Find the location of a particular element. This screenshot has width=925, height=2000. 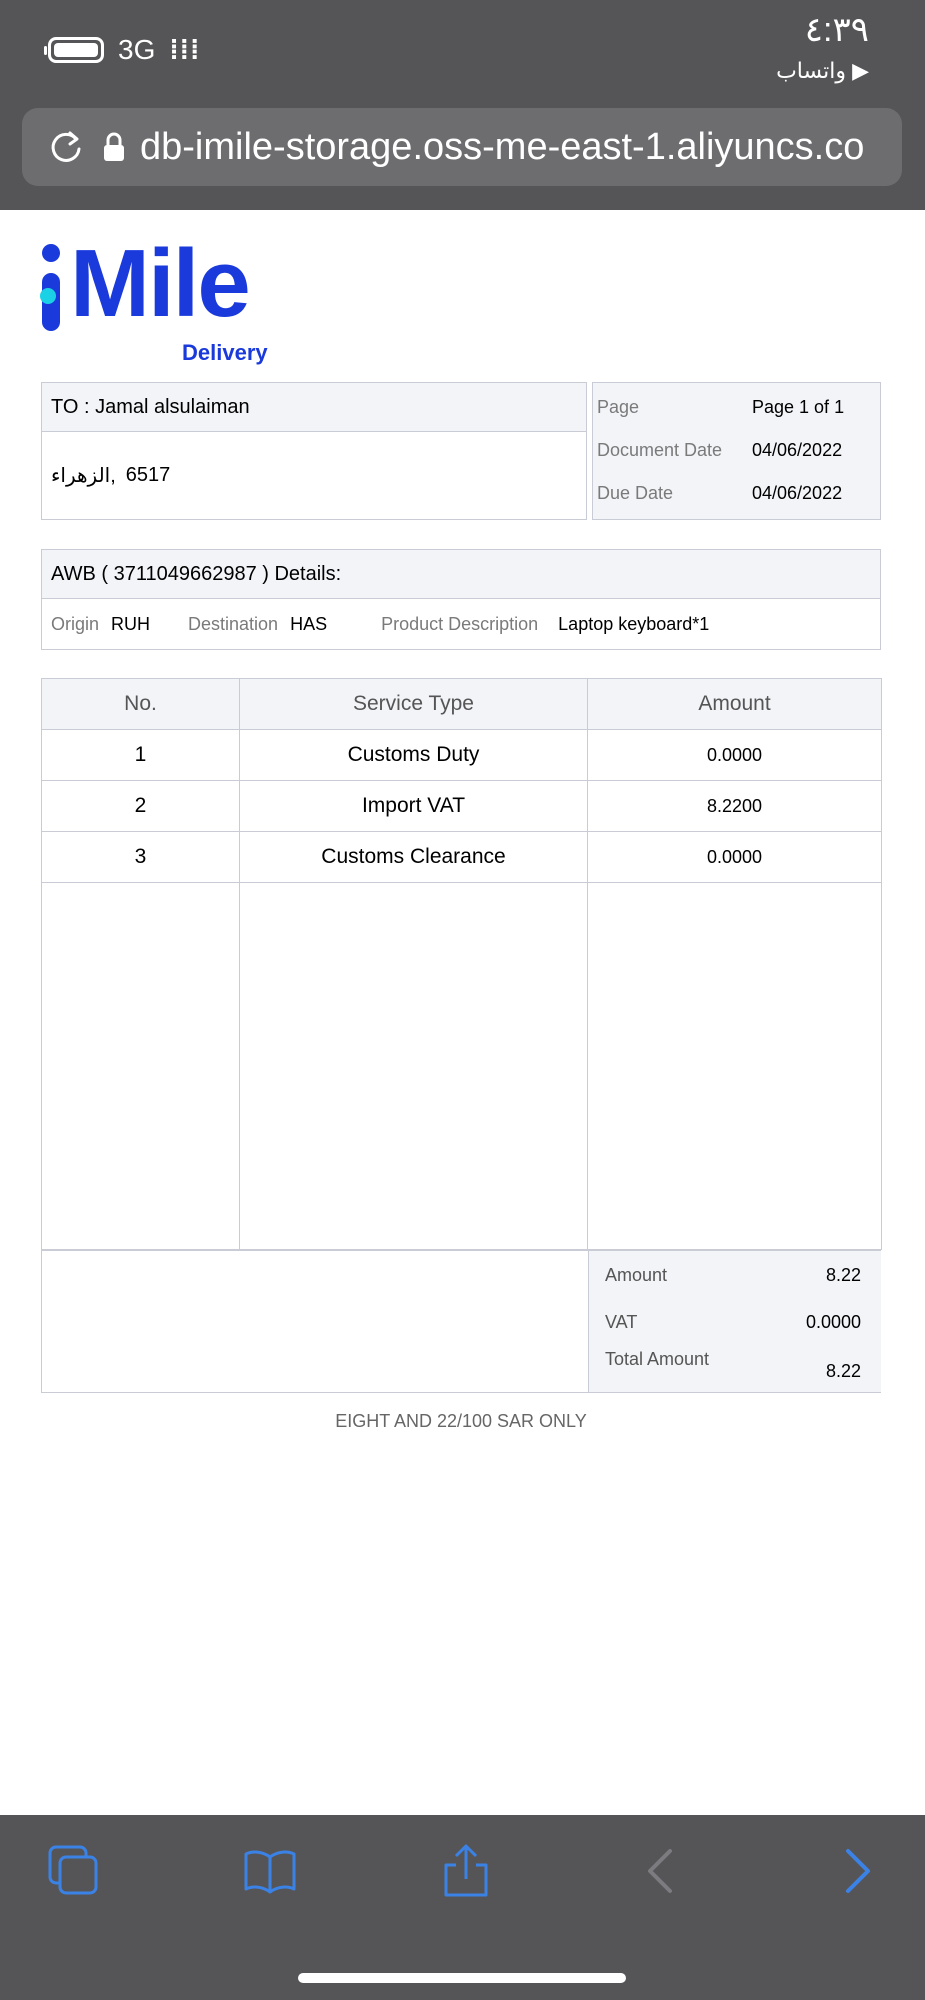

totals-panel: Amount 8.22 VAT 0.0000 Total Amount 8.22 is located at coordinates (734, 1321).